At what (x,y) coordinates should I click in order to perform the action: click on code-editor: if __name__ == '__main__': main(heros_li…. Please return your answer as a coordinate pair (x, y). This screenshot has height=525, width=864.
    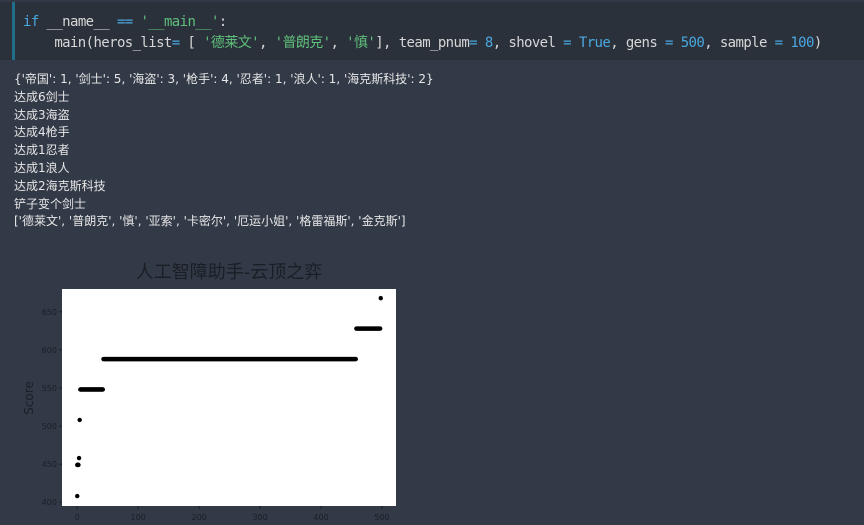
    Looking at the image, I should click on (422, 33).